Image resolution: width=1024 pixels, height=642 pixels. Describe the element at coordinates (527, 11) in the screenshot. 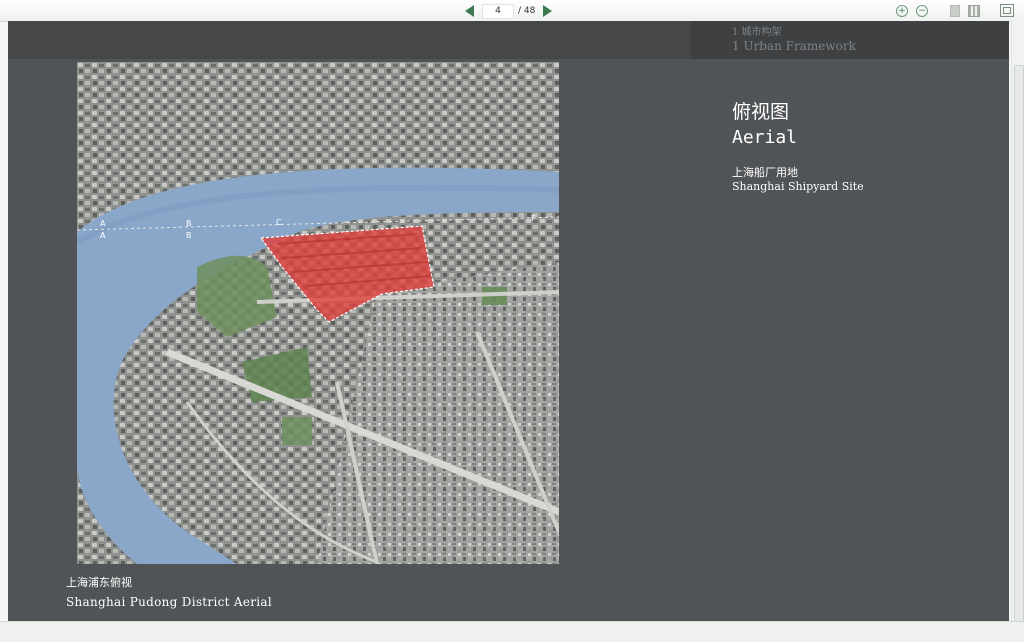

I see `page-total: / 48` at that location.